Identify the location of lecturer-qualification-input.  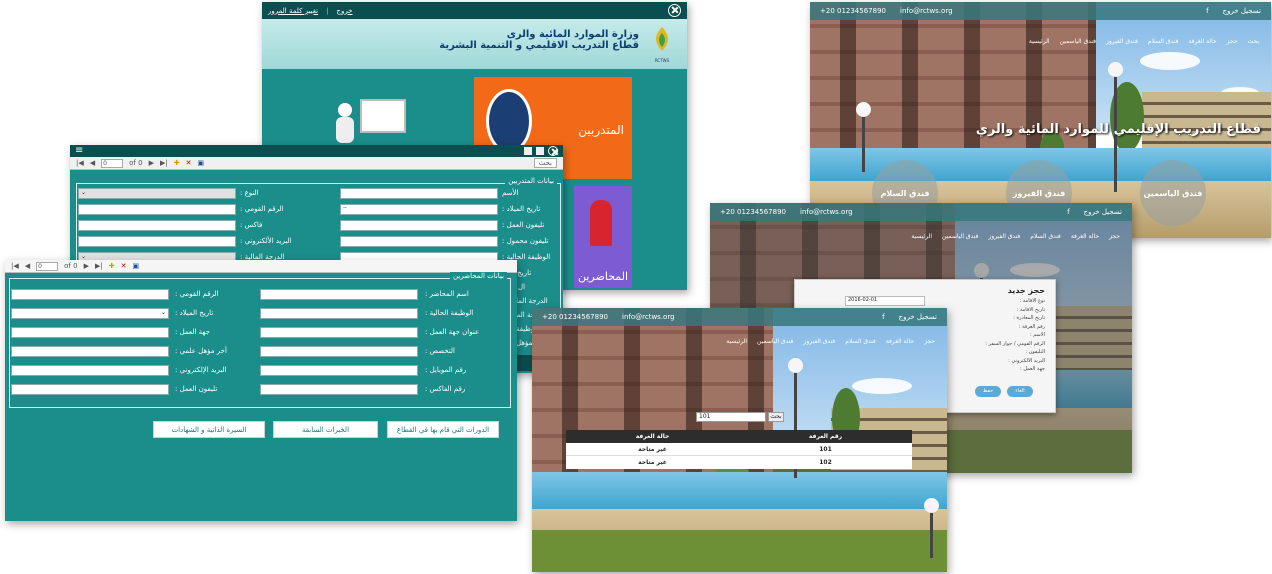
(90, 351).